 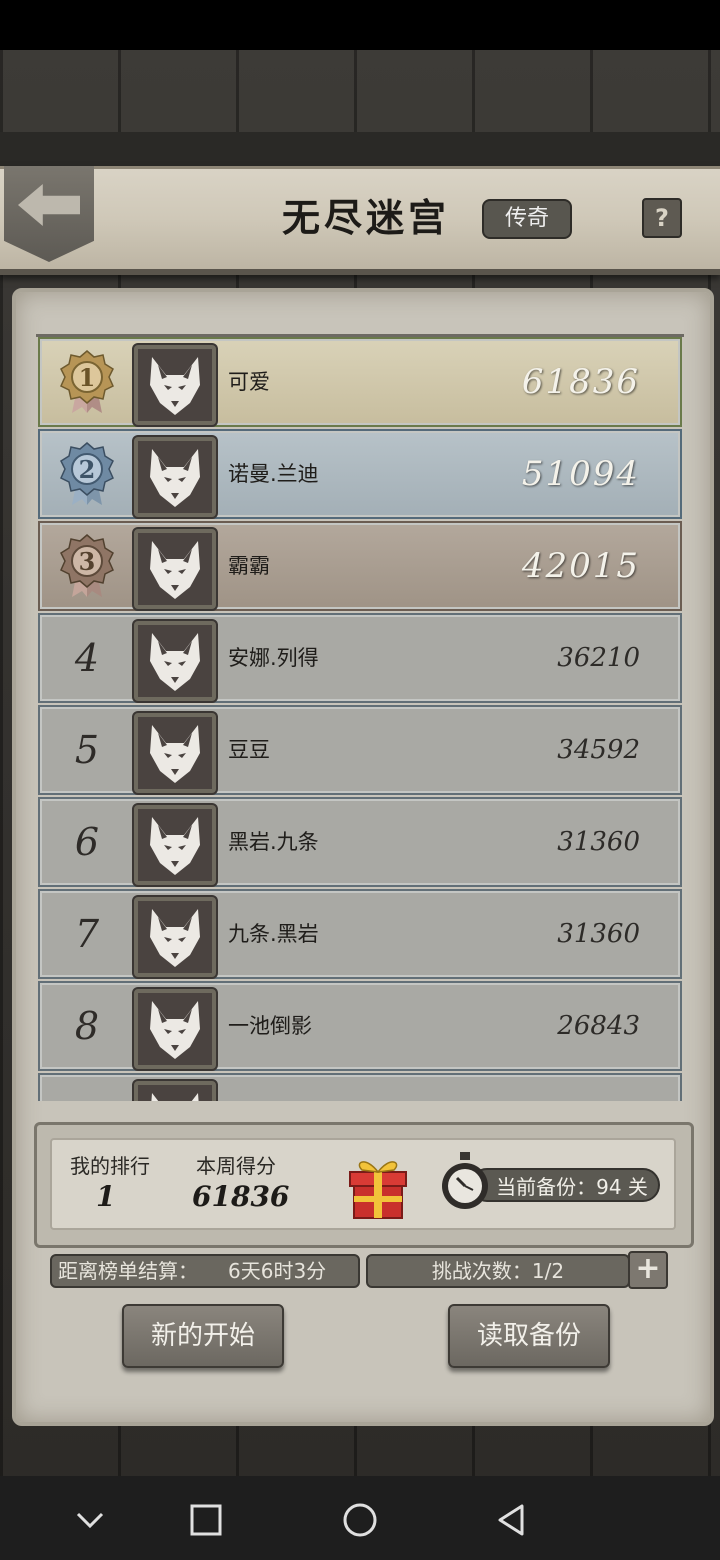 I want to click on bronze-medal-icon: 3, so click(x=87, y=565).